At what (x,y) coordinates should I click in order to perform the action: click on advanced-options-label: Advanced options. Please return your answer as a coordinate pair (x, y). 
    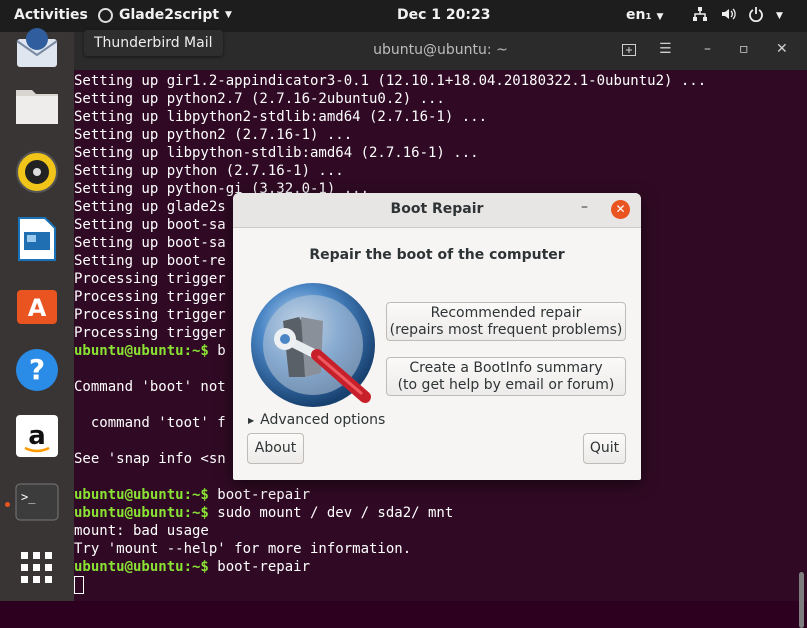
    Looking at the image, I should click on (323, 420).